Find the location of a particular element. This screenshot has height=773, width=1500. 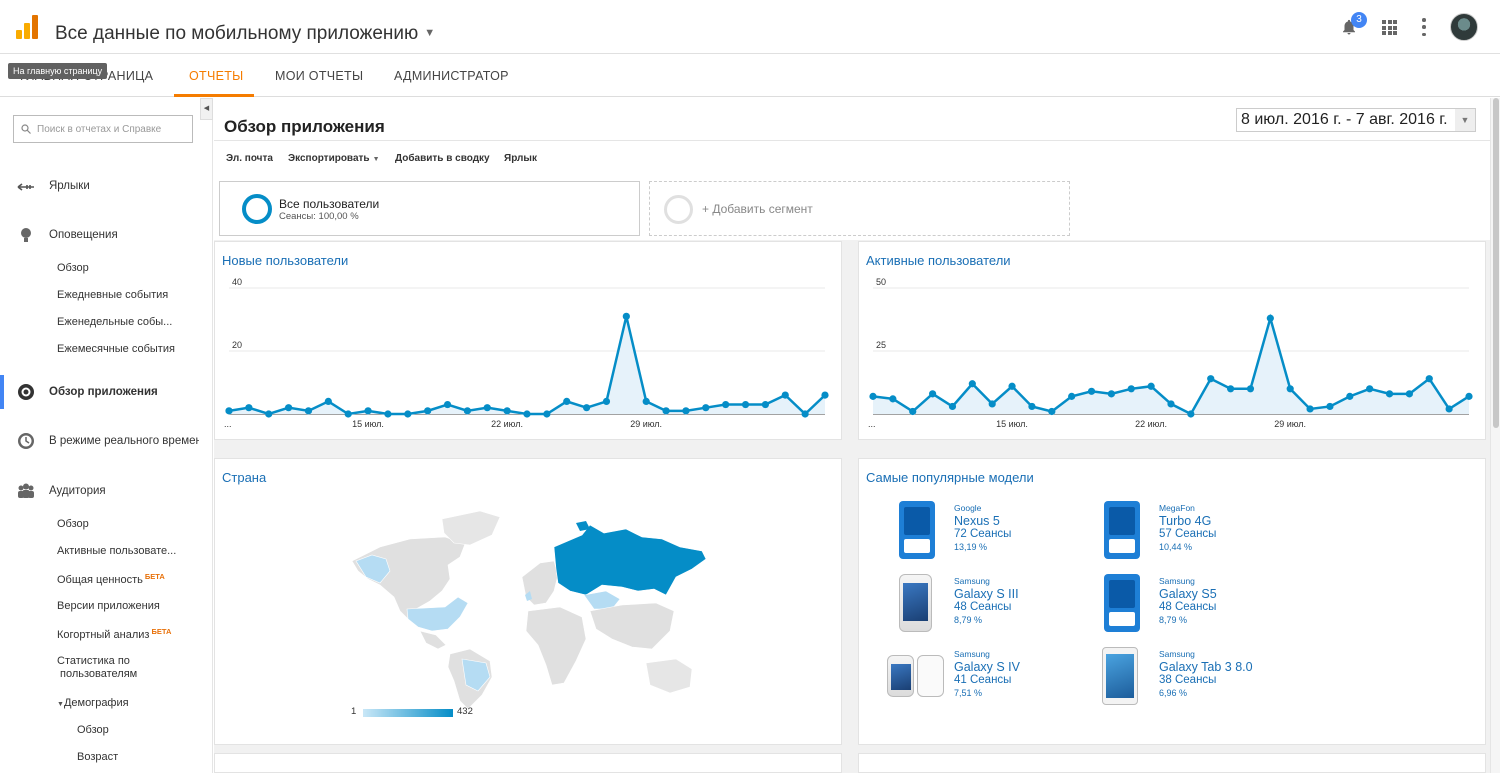

search-icon is located at coordinates (26, 129).